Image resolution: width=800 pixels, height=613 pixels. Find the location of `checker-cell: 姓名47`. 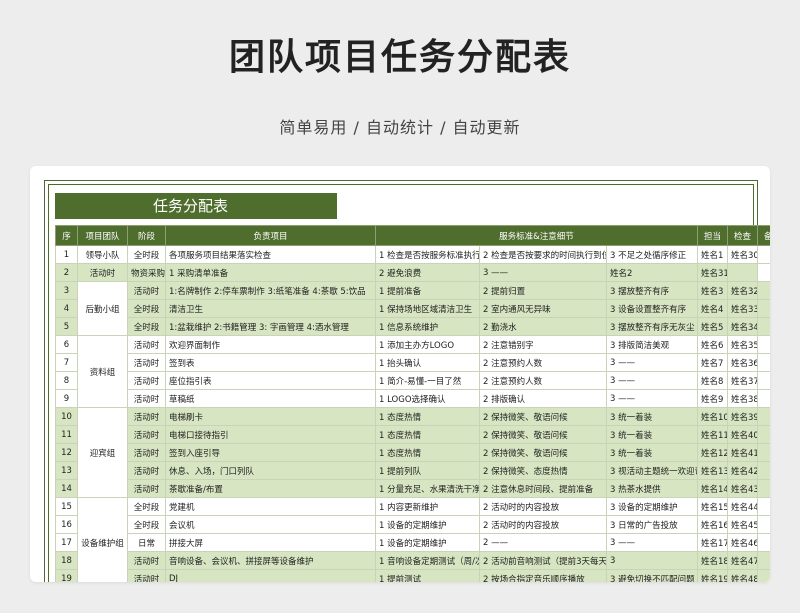

checker-cell: 姓名47 is located at coordinates (742, 560).